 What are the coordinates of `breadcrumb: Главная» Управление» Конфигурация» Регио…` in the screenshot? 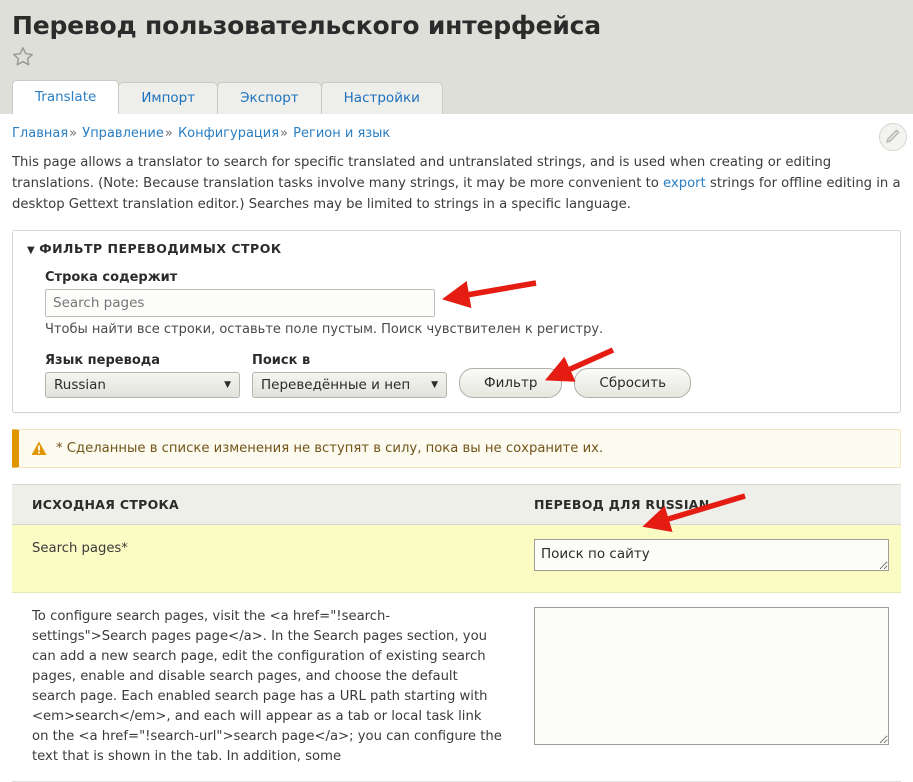 It's located at (456, 128).